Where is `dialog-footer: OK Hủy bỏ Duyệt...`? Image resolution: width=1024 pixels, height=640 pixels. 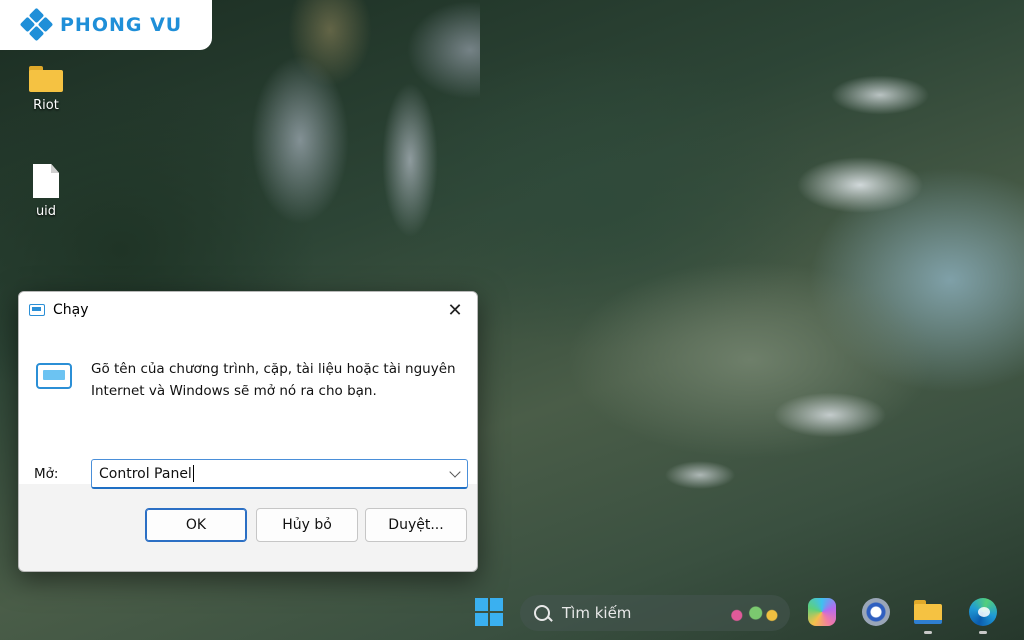
dialog-footer: OK Hủy bỏ Duyệt... is located at coordinates (248, 527).